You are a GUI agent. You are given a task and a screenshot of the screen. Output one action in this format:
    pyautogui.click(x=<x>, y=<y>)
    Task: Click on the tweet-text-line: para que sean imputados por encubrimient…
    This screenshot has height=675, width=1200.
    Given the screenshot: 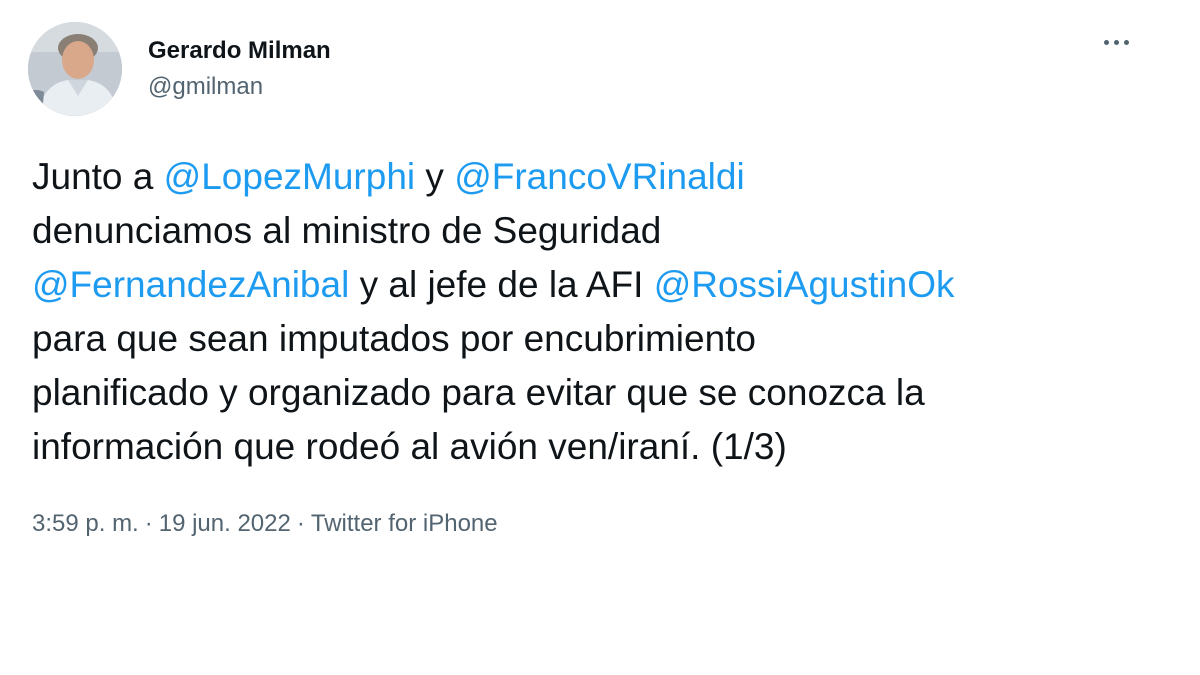 What is the action you would take?
    pyautogui.click(x=602, y=339)
    